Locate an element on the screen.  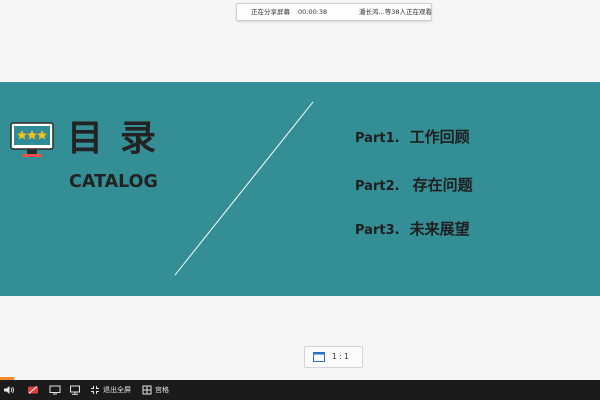
catalog-item-1-part: Part1. is located at coordinates (377, 138).